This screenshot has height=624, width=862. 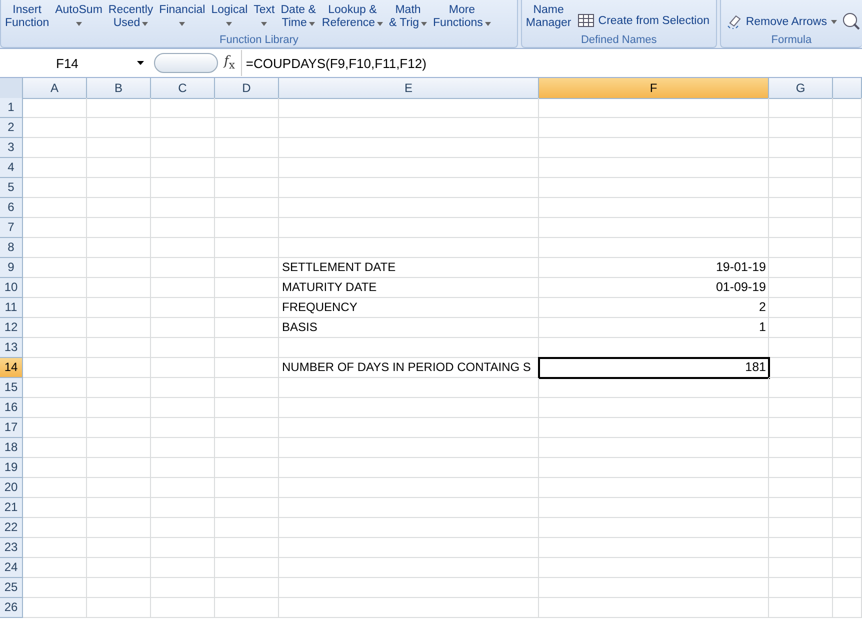 What do you see at coordinates (11, 368) in the screenshot?
I see `row-header: 14` at bounding box center [11, 368].